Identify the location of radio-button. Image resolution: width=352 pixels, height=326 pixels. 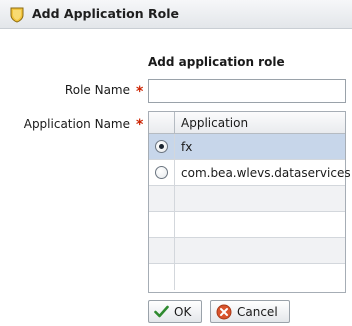
(161, 172).